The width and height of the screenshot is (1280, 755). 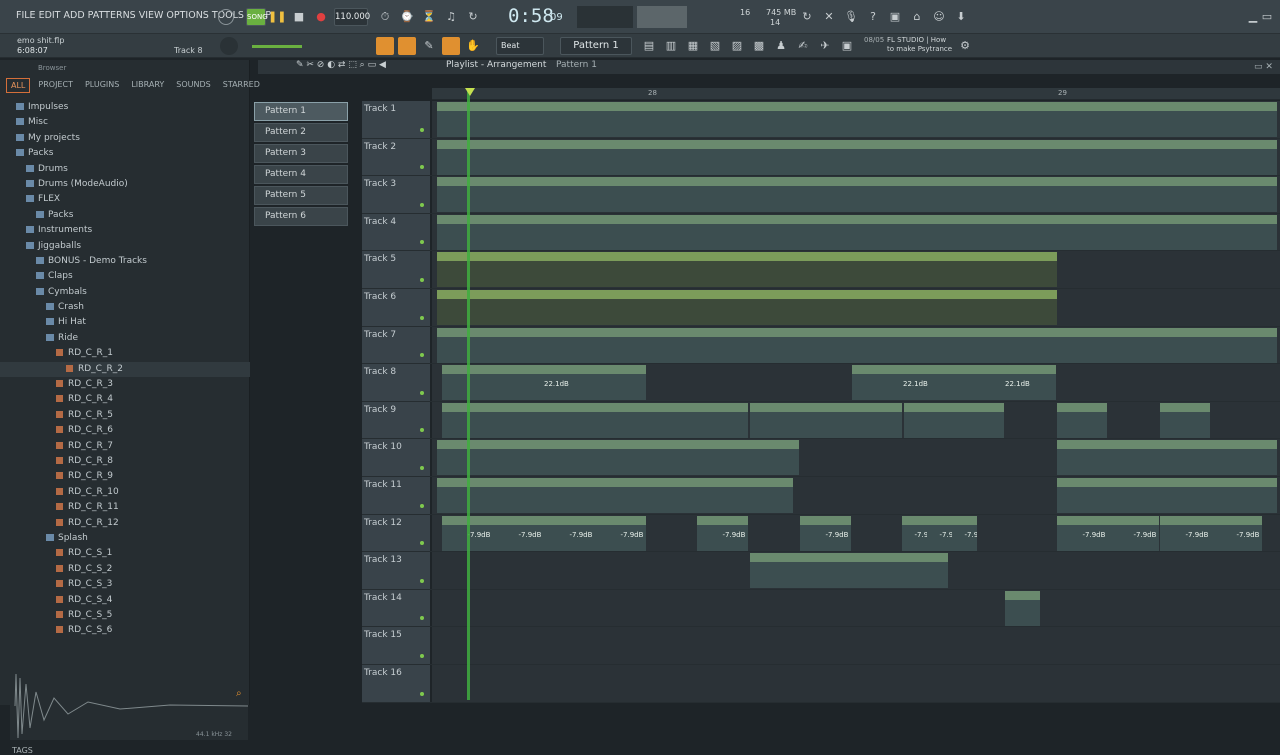 I want to click on snap-selector: Beat, so click(x=520, y=46).